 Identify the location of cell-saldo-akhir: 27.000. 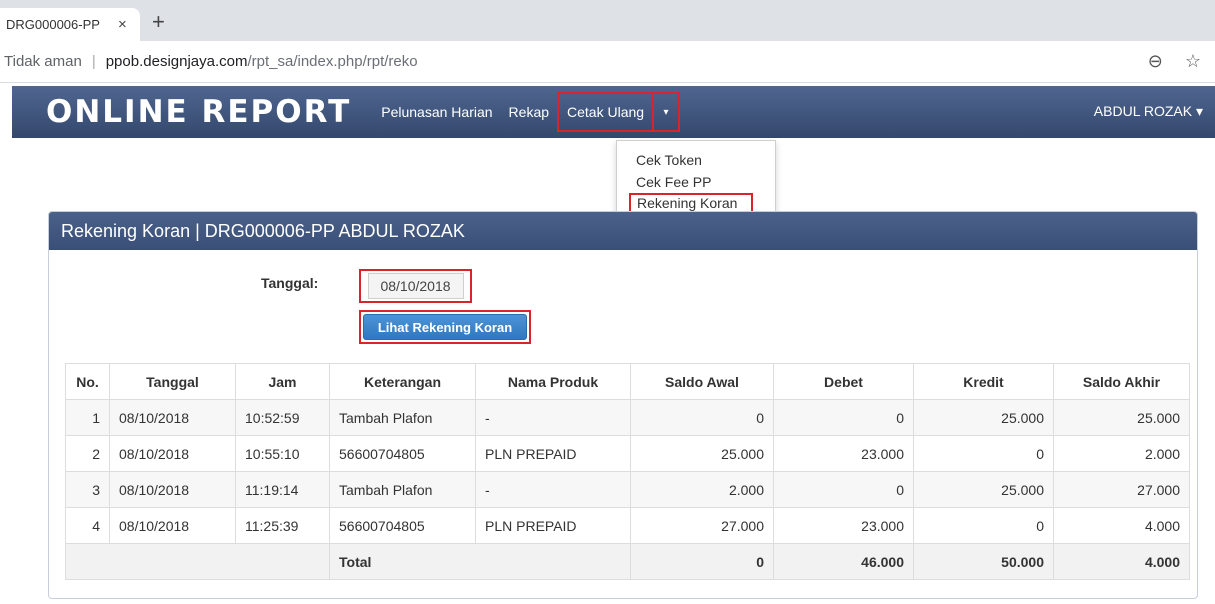
(1121, 489).